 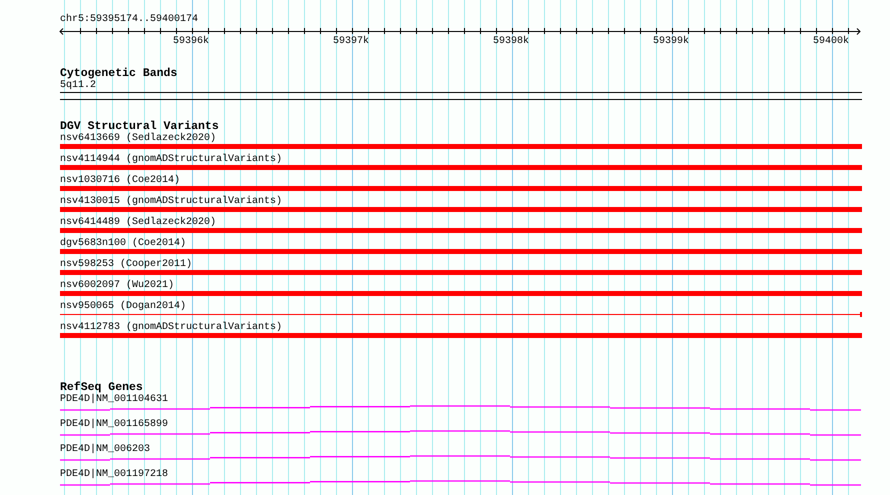 I want to click on band-label: 5q11.2, so click(x=78, y=85).